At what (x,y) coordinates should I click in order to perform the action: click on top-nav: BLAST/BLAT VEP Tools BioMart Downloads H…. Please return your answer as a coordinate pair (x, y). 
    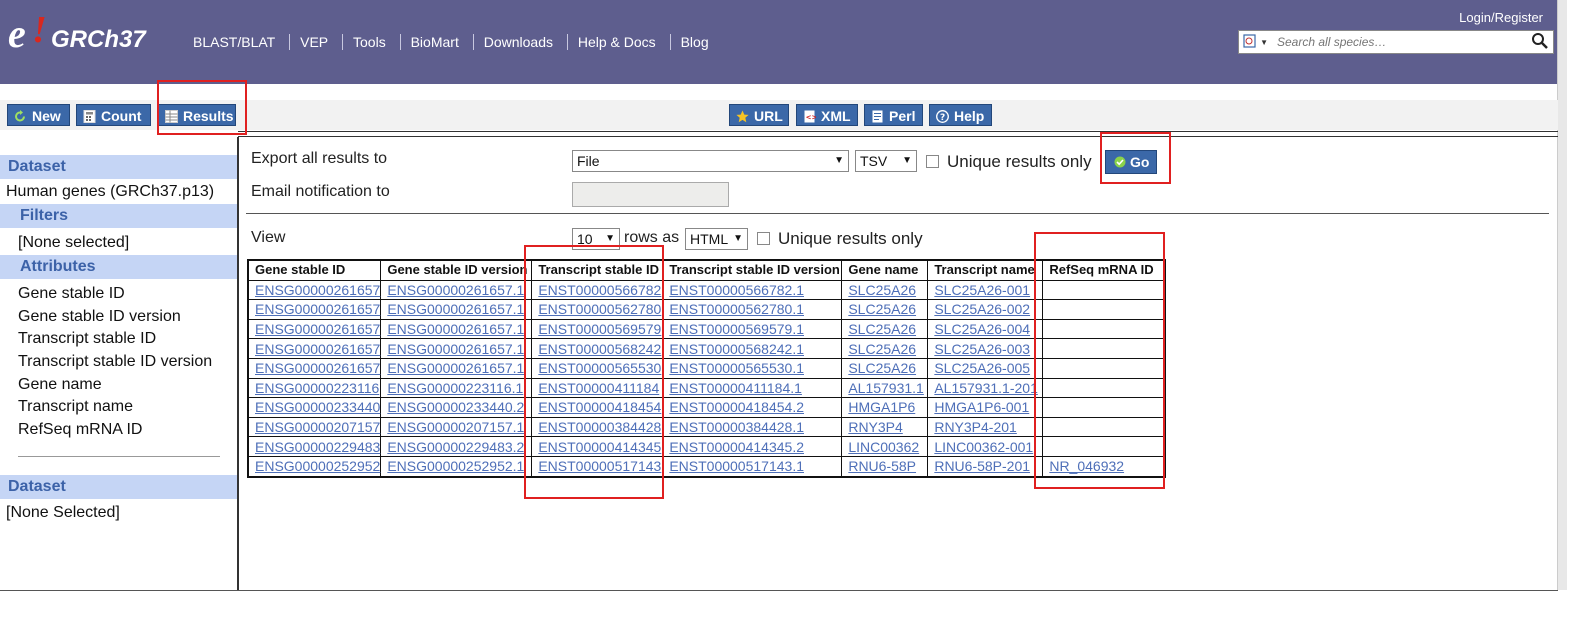
    Looking at the image, I should click on (456, 42).